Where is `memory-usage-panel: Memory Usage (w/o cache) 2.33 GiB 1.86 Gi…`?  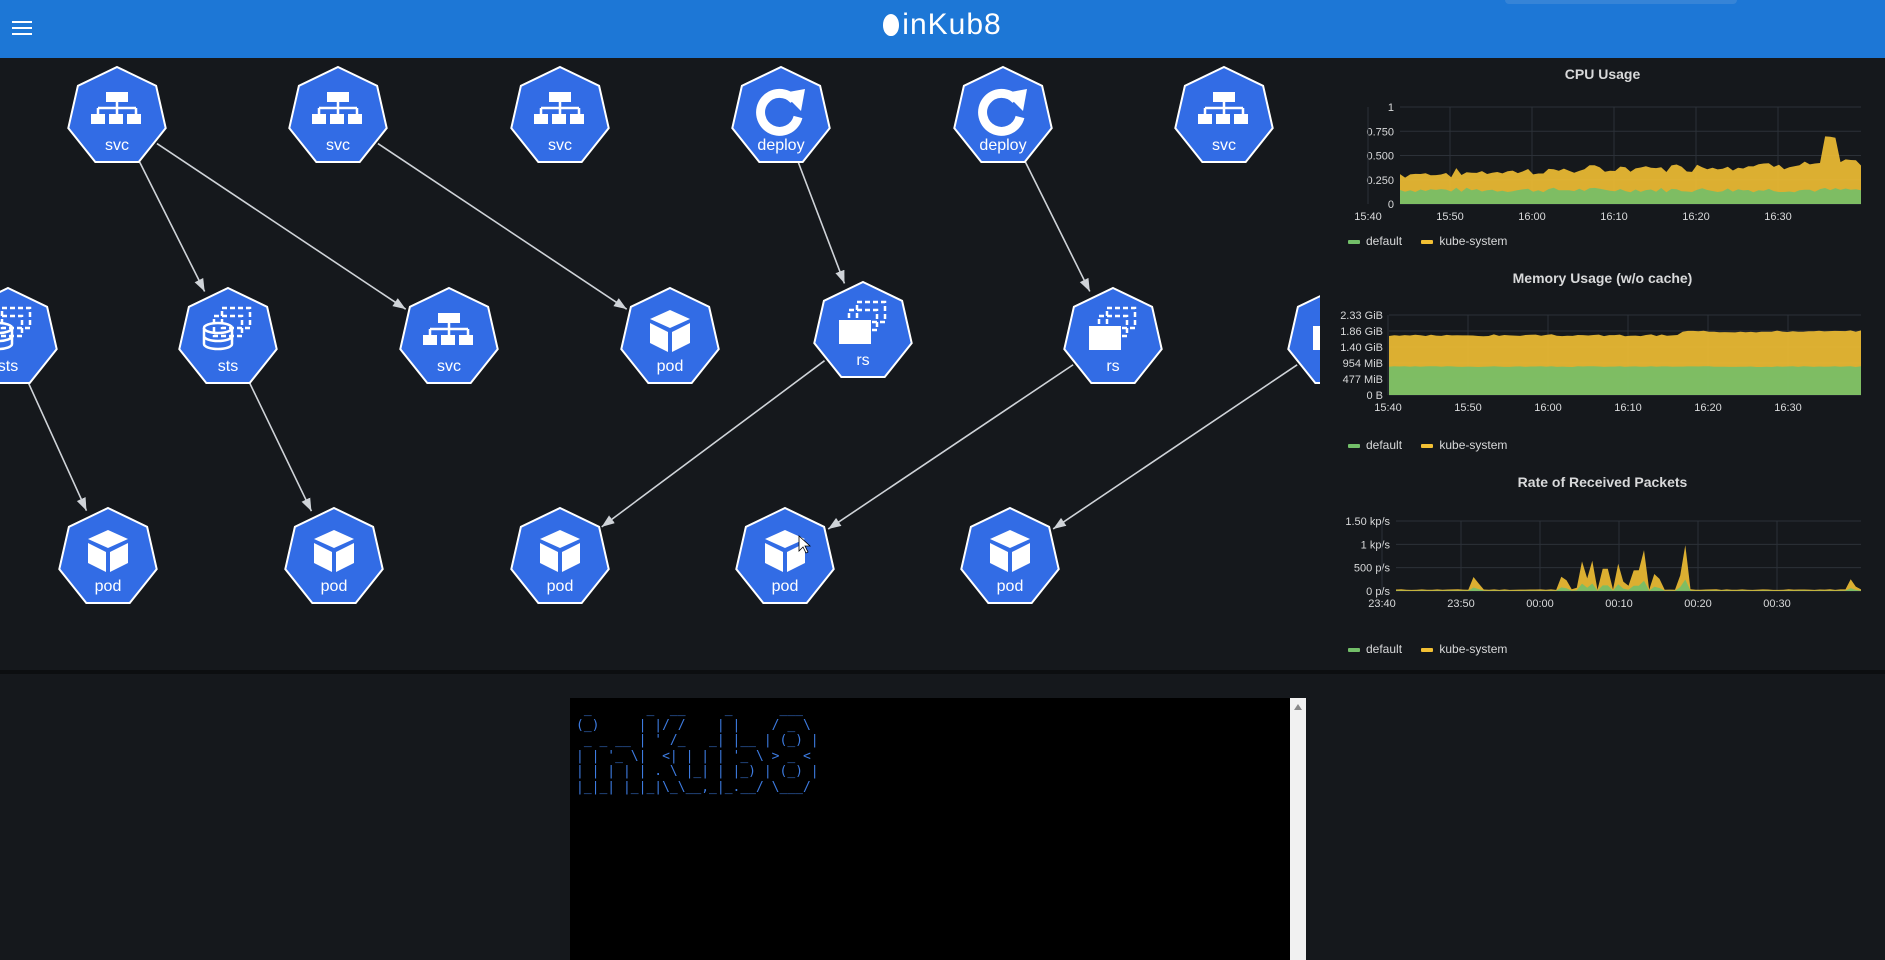
memory-usage-panel: Memory Usage (w/o cache) 2.33 GiB 1.86 Gi… is located at coordinates (1602, 364).